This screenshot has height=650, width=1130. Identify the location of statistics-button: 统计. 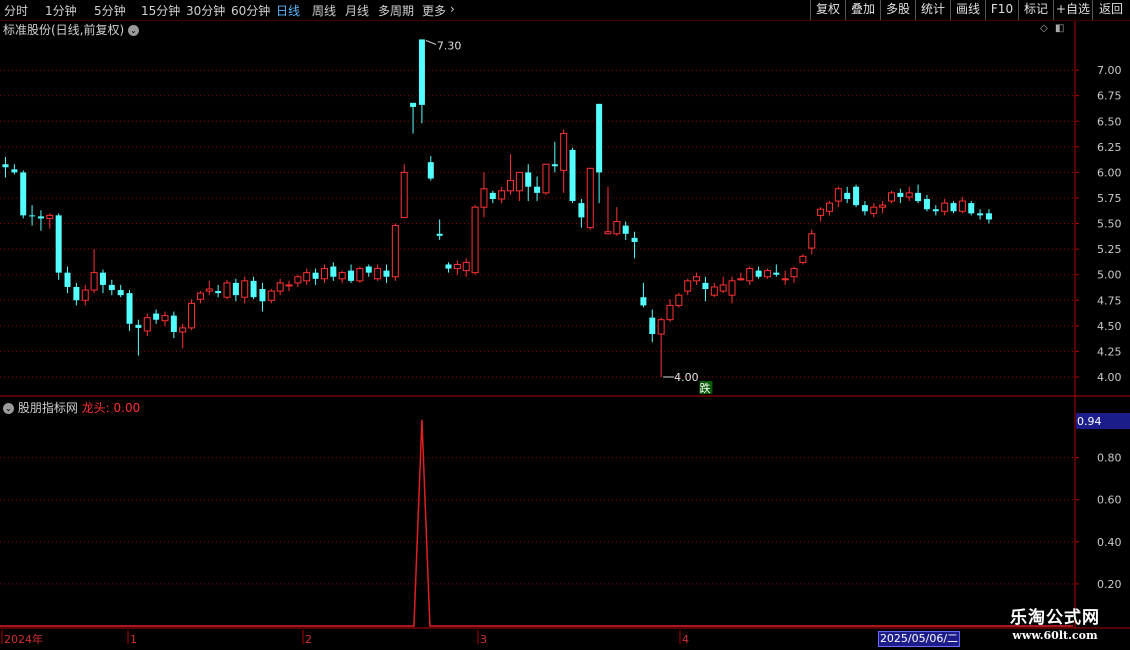
(932, 10).